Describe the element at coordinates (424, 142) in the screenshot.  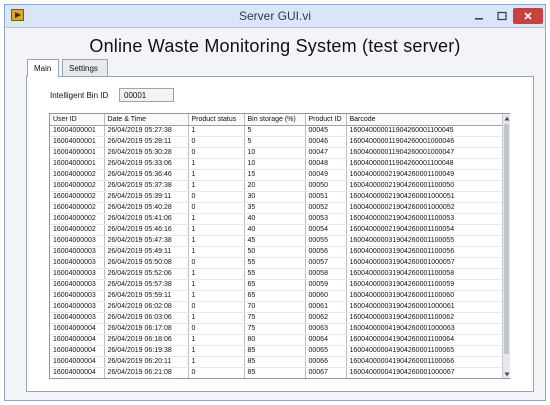
I see `cell-barcode: 160040000011904260001000046` at that location.